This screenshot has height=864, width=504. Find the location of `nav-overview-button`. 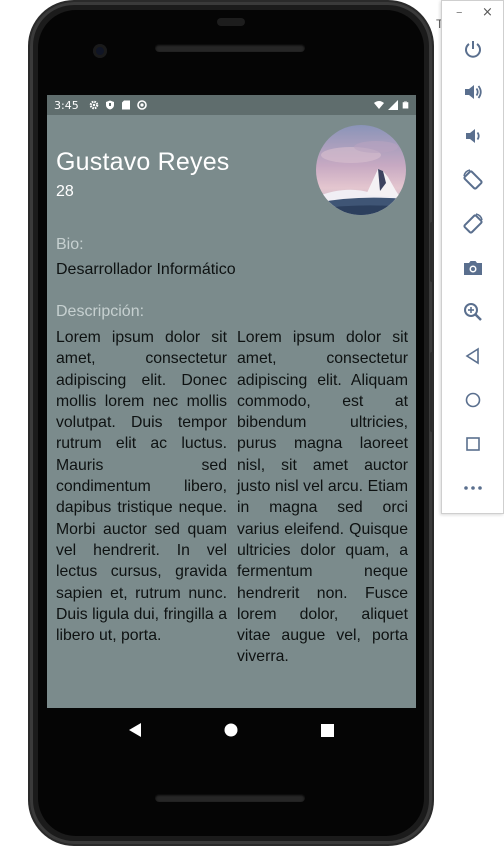

nav-overview-button is located at coordinates (328, 730).